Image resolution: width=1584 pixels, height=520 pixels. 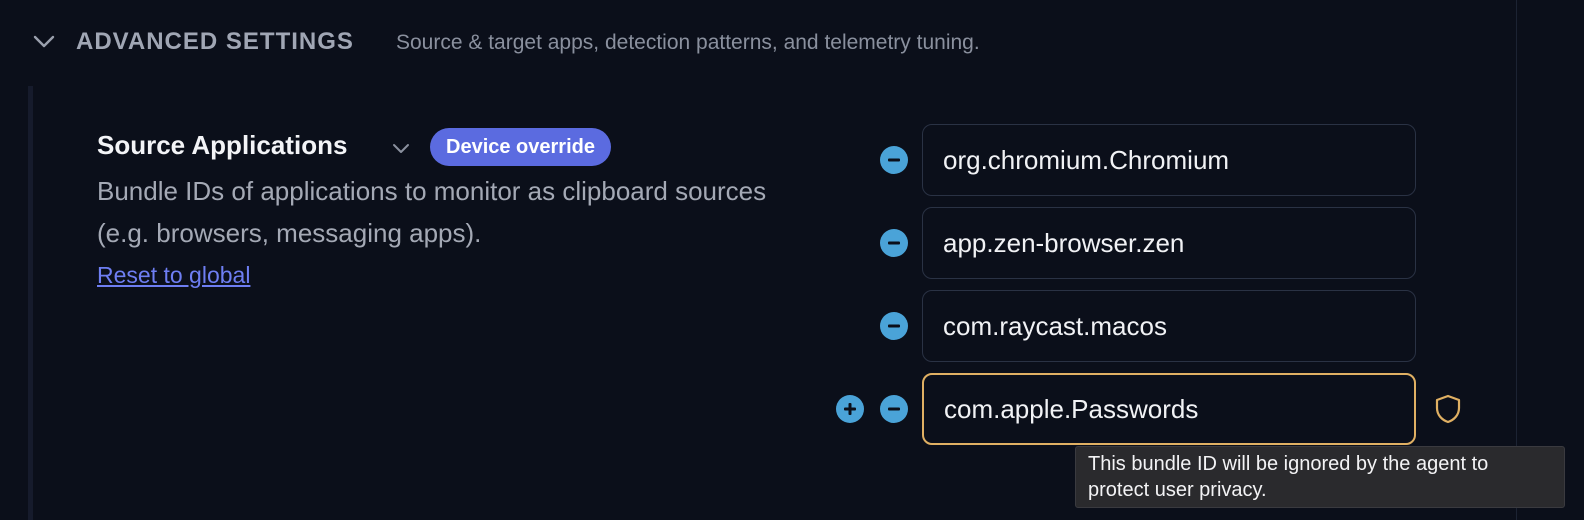 What do you see at coordinates (222, 145) in the screenshot?
I see `setting-title: Source Applications` at bounding box center [222, 145].